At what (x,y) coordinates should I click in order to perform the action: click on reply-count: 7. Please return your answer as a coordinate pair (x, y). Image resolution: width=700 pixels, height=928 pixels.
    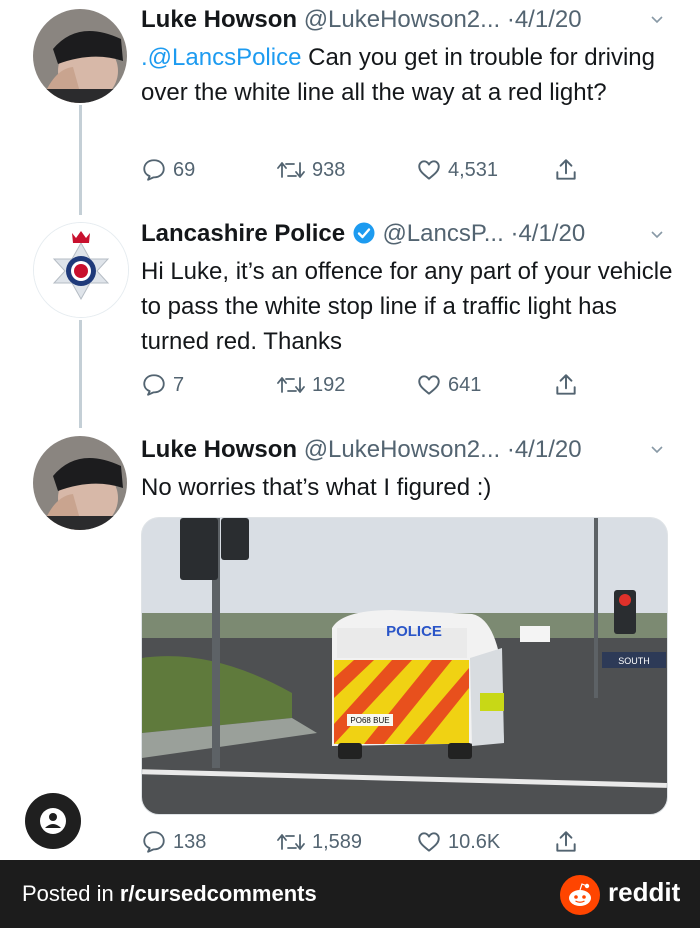
    Looking at the image, I should click on (179, 384).